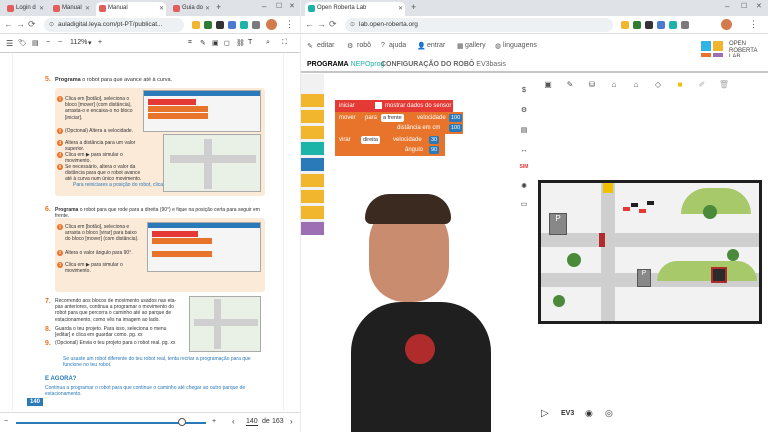 This screenshot has width=768, height=432. Describe the element at coordinates (312, 100) in the screenshot. I see `category-action` at that location.